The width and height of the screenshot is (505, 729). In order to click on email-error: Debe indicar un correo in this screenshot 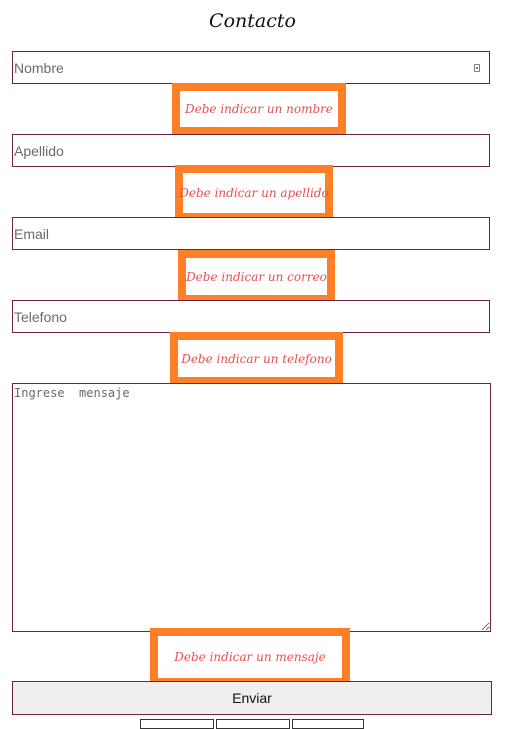, I will do `click(256, 276)`.